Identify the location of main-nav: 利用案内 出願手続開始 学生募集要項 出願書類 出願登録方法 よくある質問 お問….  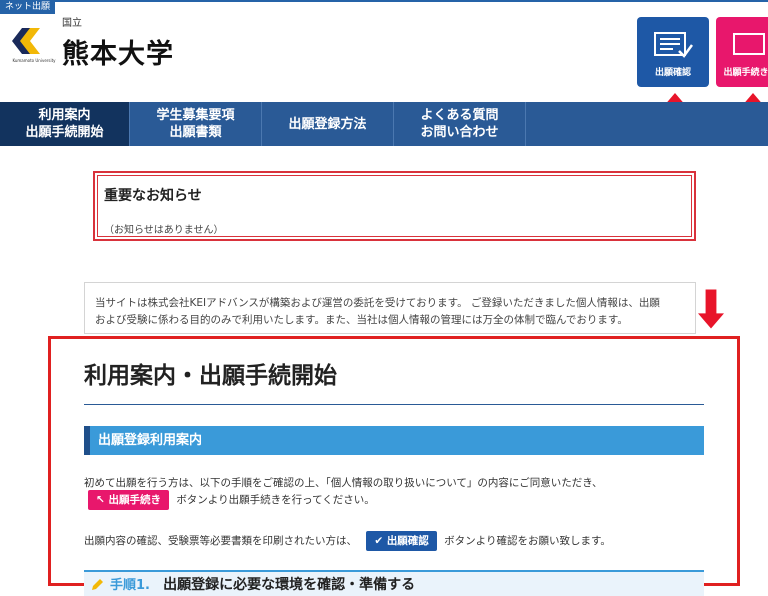
(384, 124).